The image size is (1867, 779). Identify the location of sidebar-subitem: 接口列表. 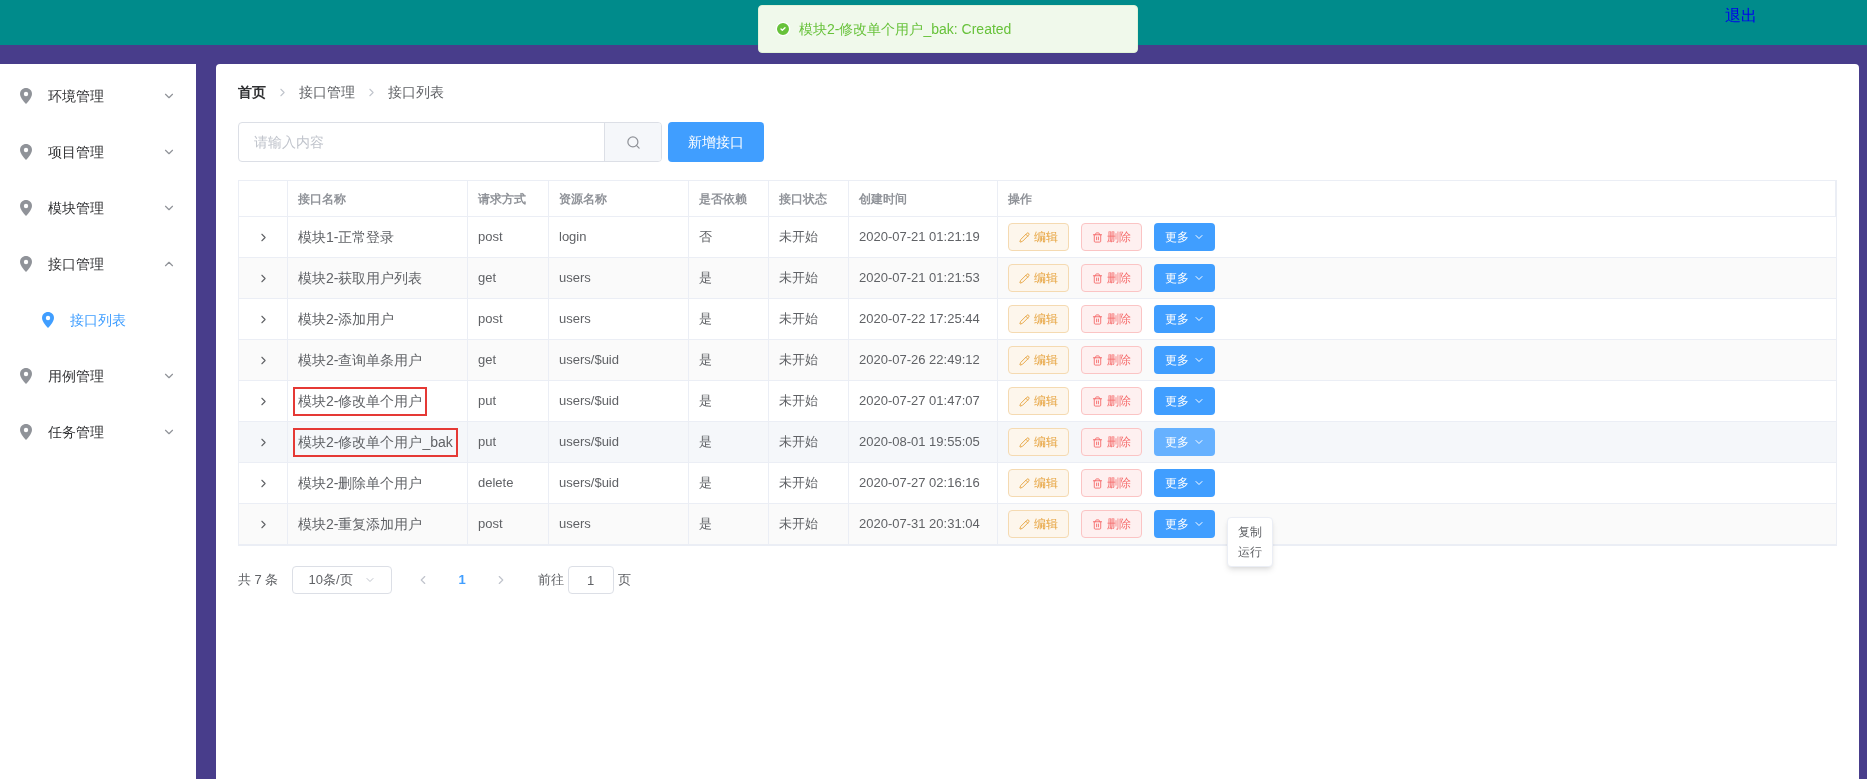
(98, 320).